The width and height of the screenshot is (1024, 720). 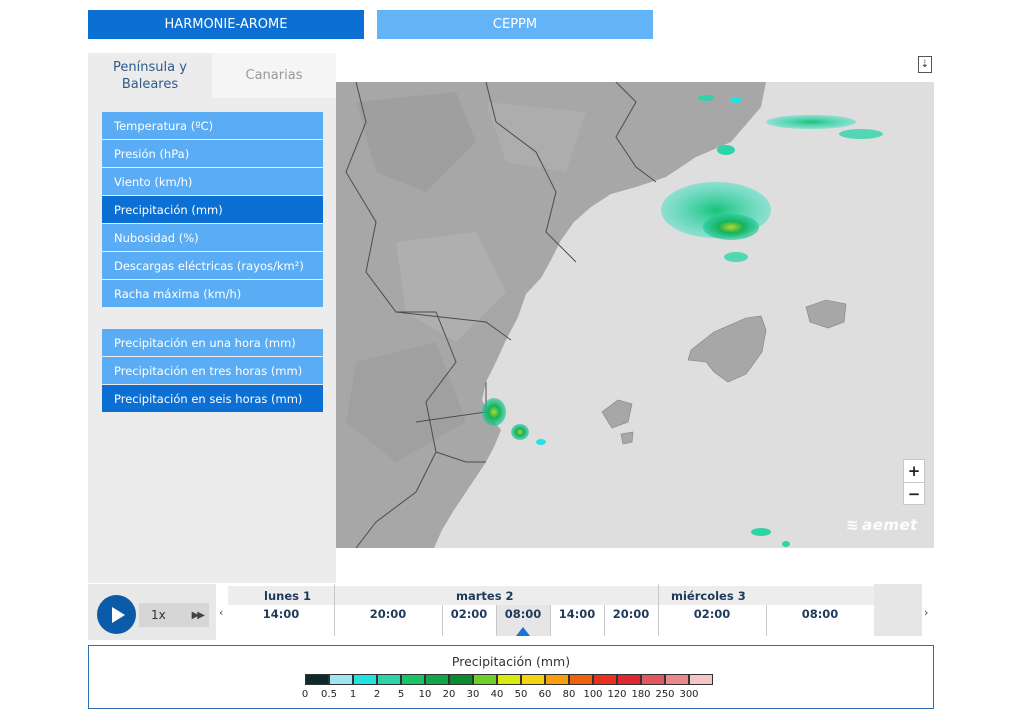 I want to click on aemet-logo: ≋ aemet, so click(x=882, y=525).